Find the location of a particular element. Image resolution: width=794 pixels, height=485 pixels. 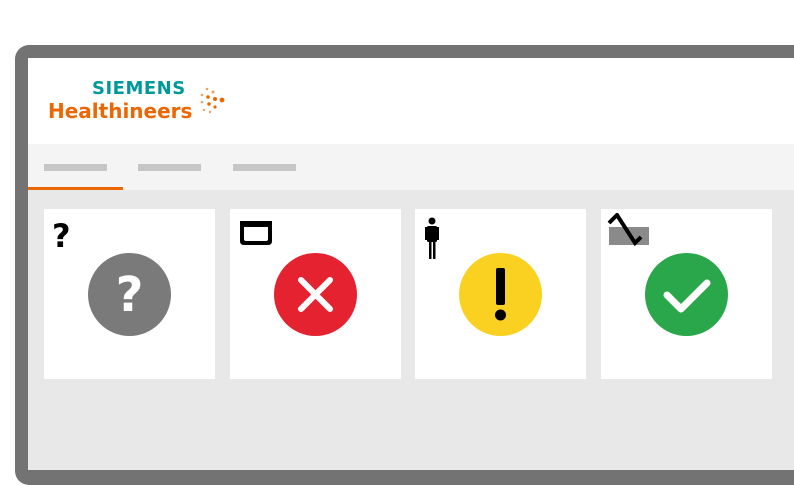

status-ok-icon is located at coordinates (686, 294).